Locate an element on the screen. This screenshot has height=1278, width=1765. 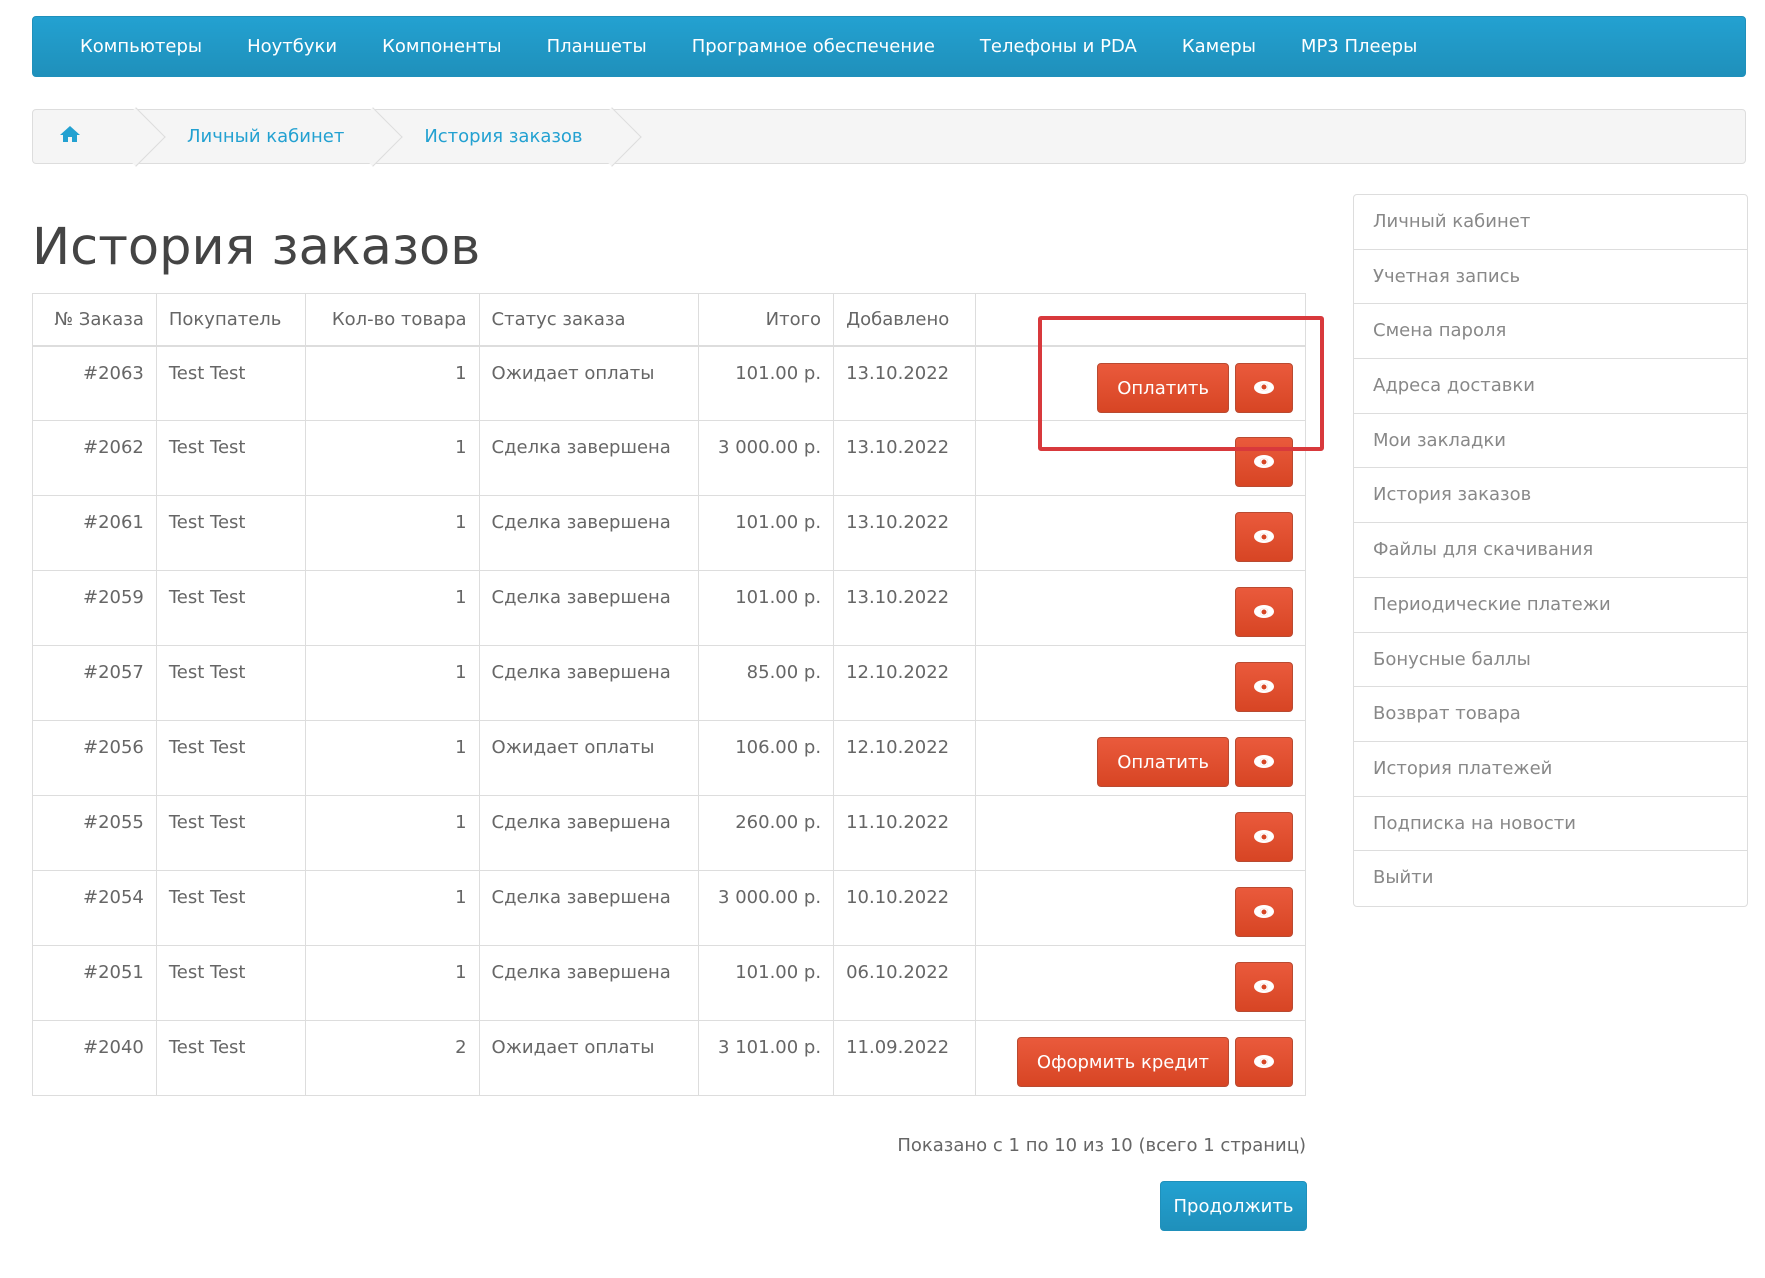
cell-total: 85.00 р. is located at coordinates (766, 683).